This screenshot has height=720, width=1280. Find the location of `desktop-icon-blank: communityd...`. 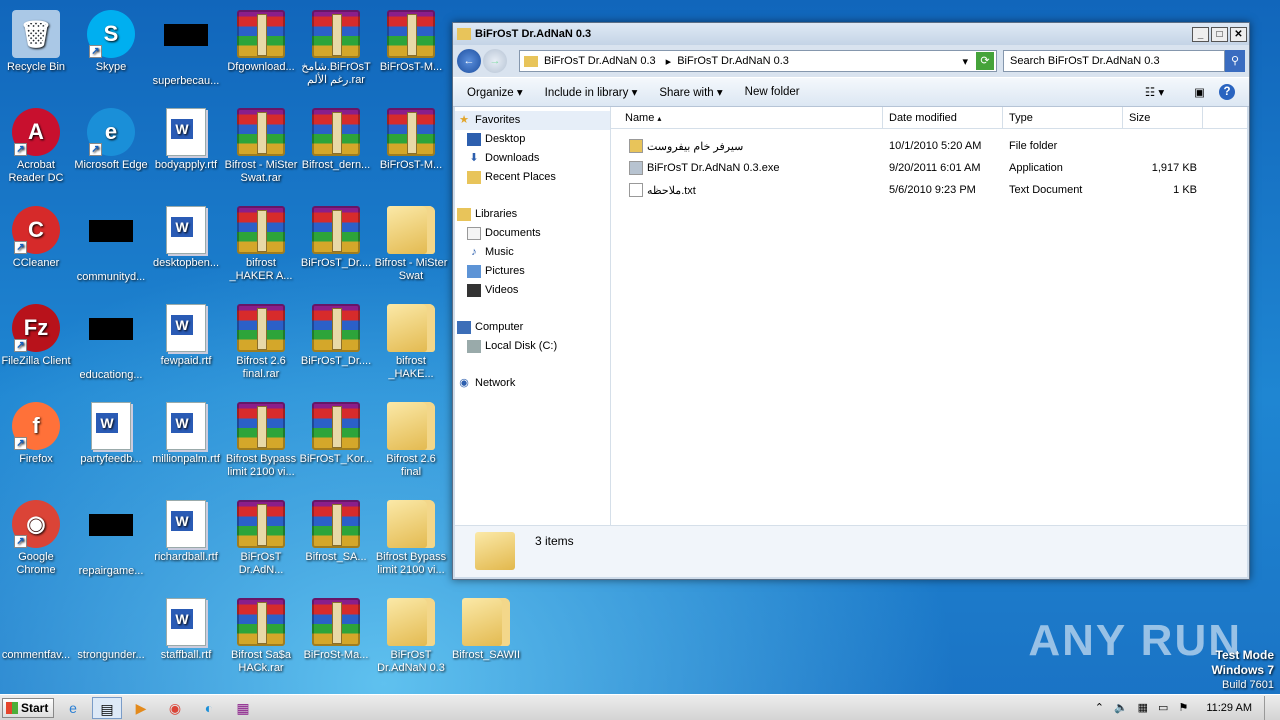

desktop-icon-blank: communityd... is located at coordinates (111, 242).